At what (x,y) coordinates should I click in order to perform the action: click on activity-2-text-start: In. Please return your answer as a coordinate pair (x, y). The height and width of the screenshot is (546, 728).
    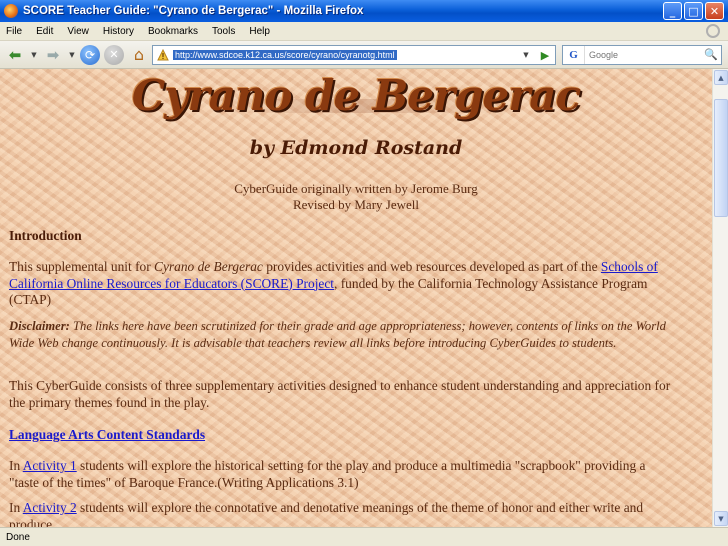
    Looking at the image, I should click on (16, 507).